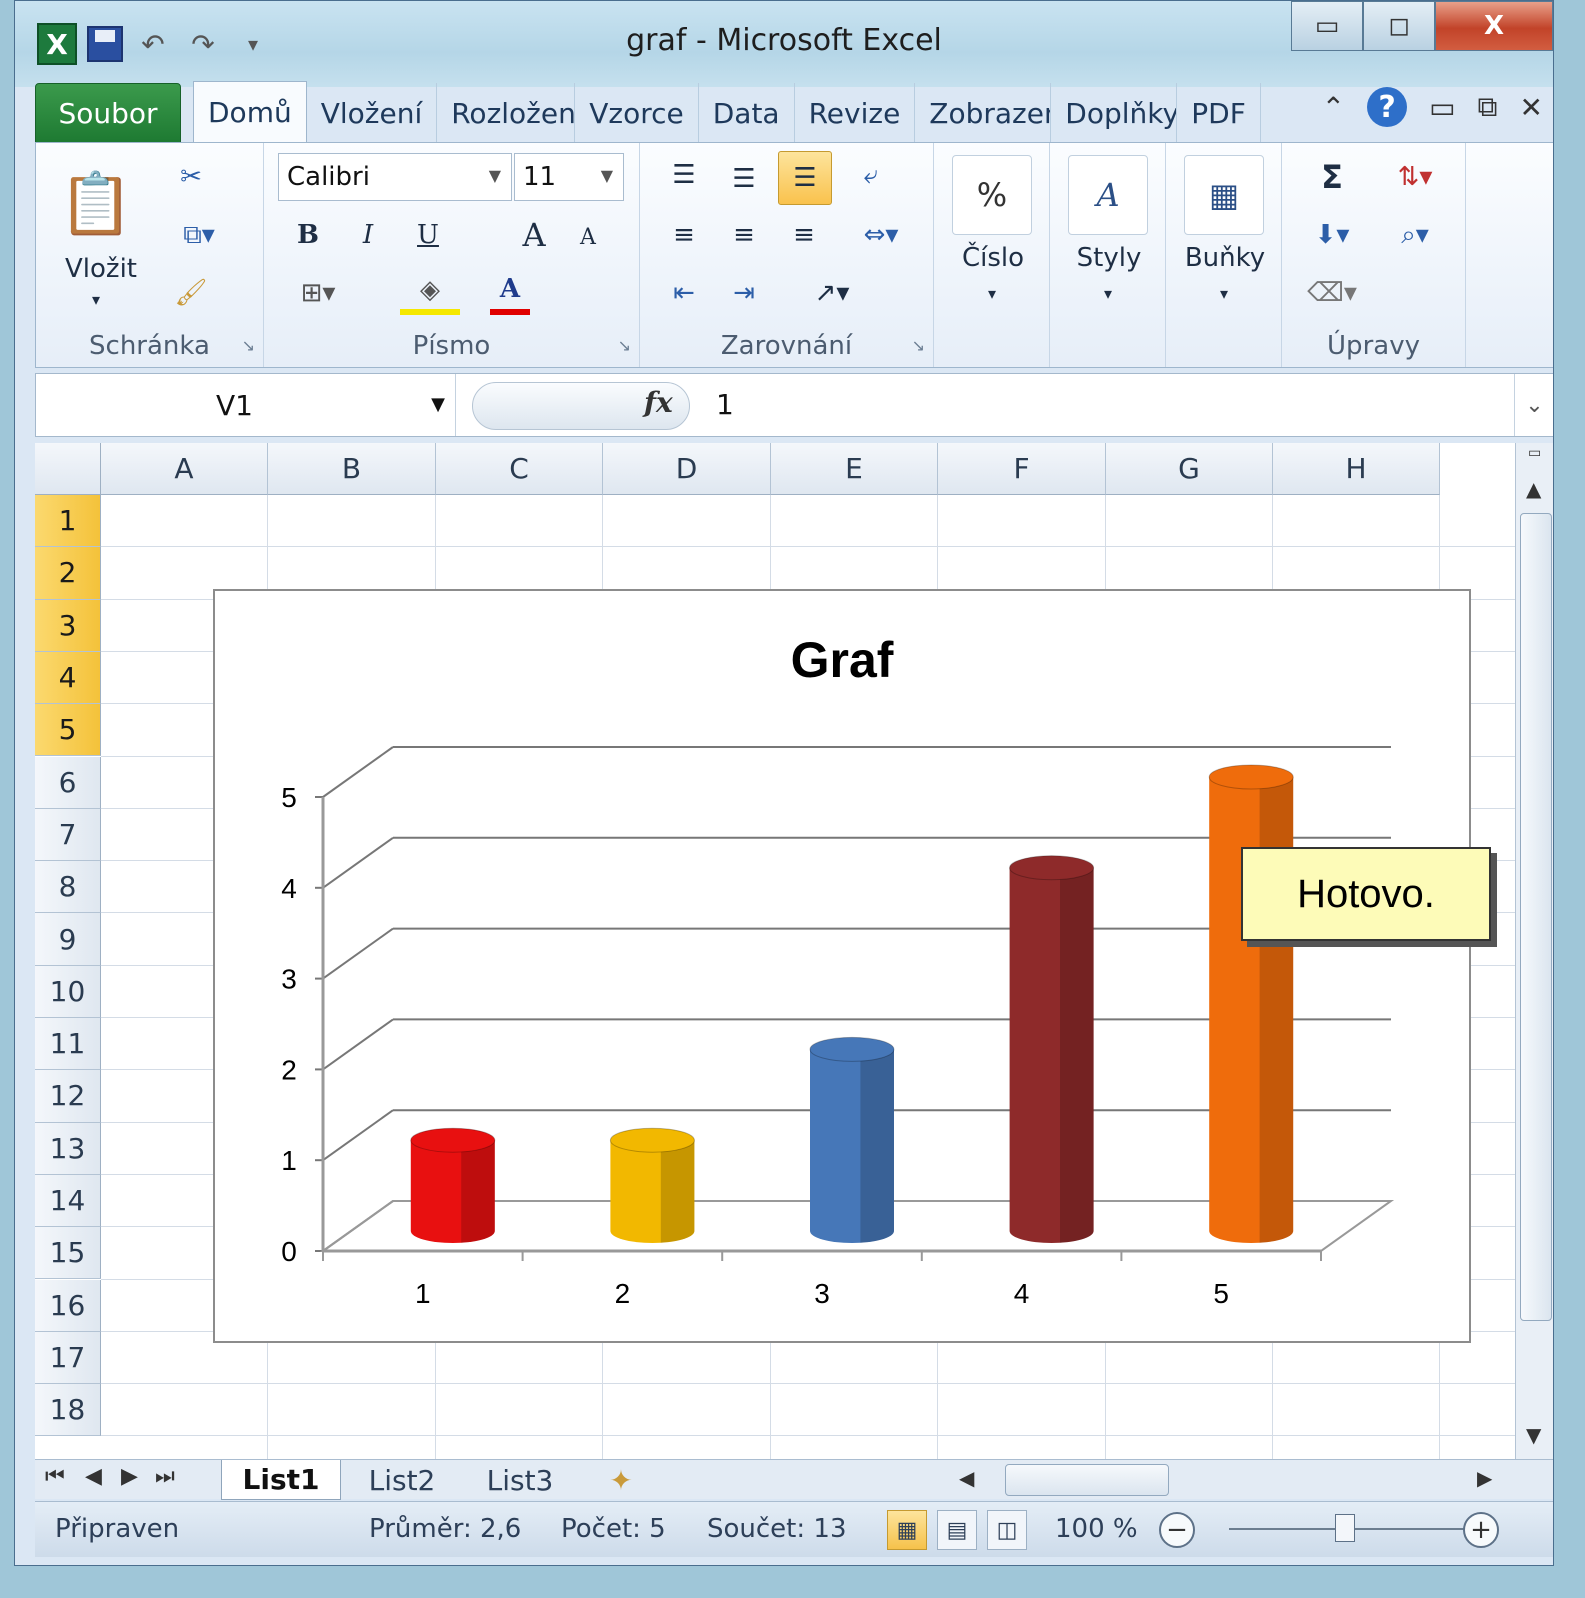  Describe the element at coordinates (68, 887) in the screenshot. I see `row-header-8: 8` at that location.